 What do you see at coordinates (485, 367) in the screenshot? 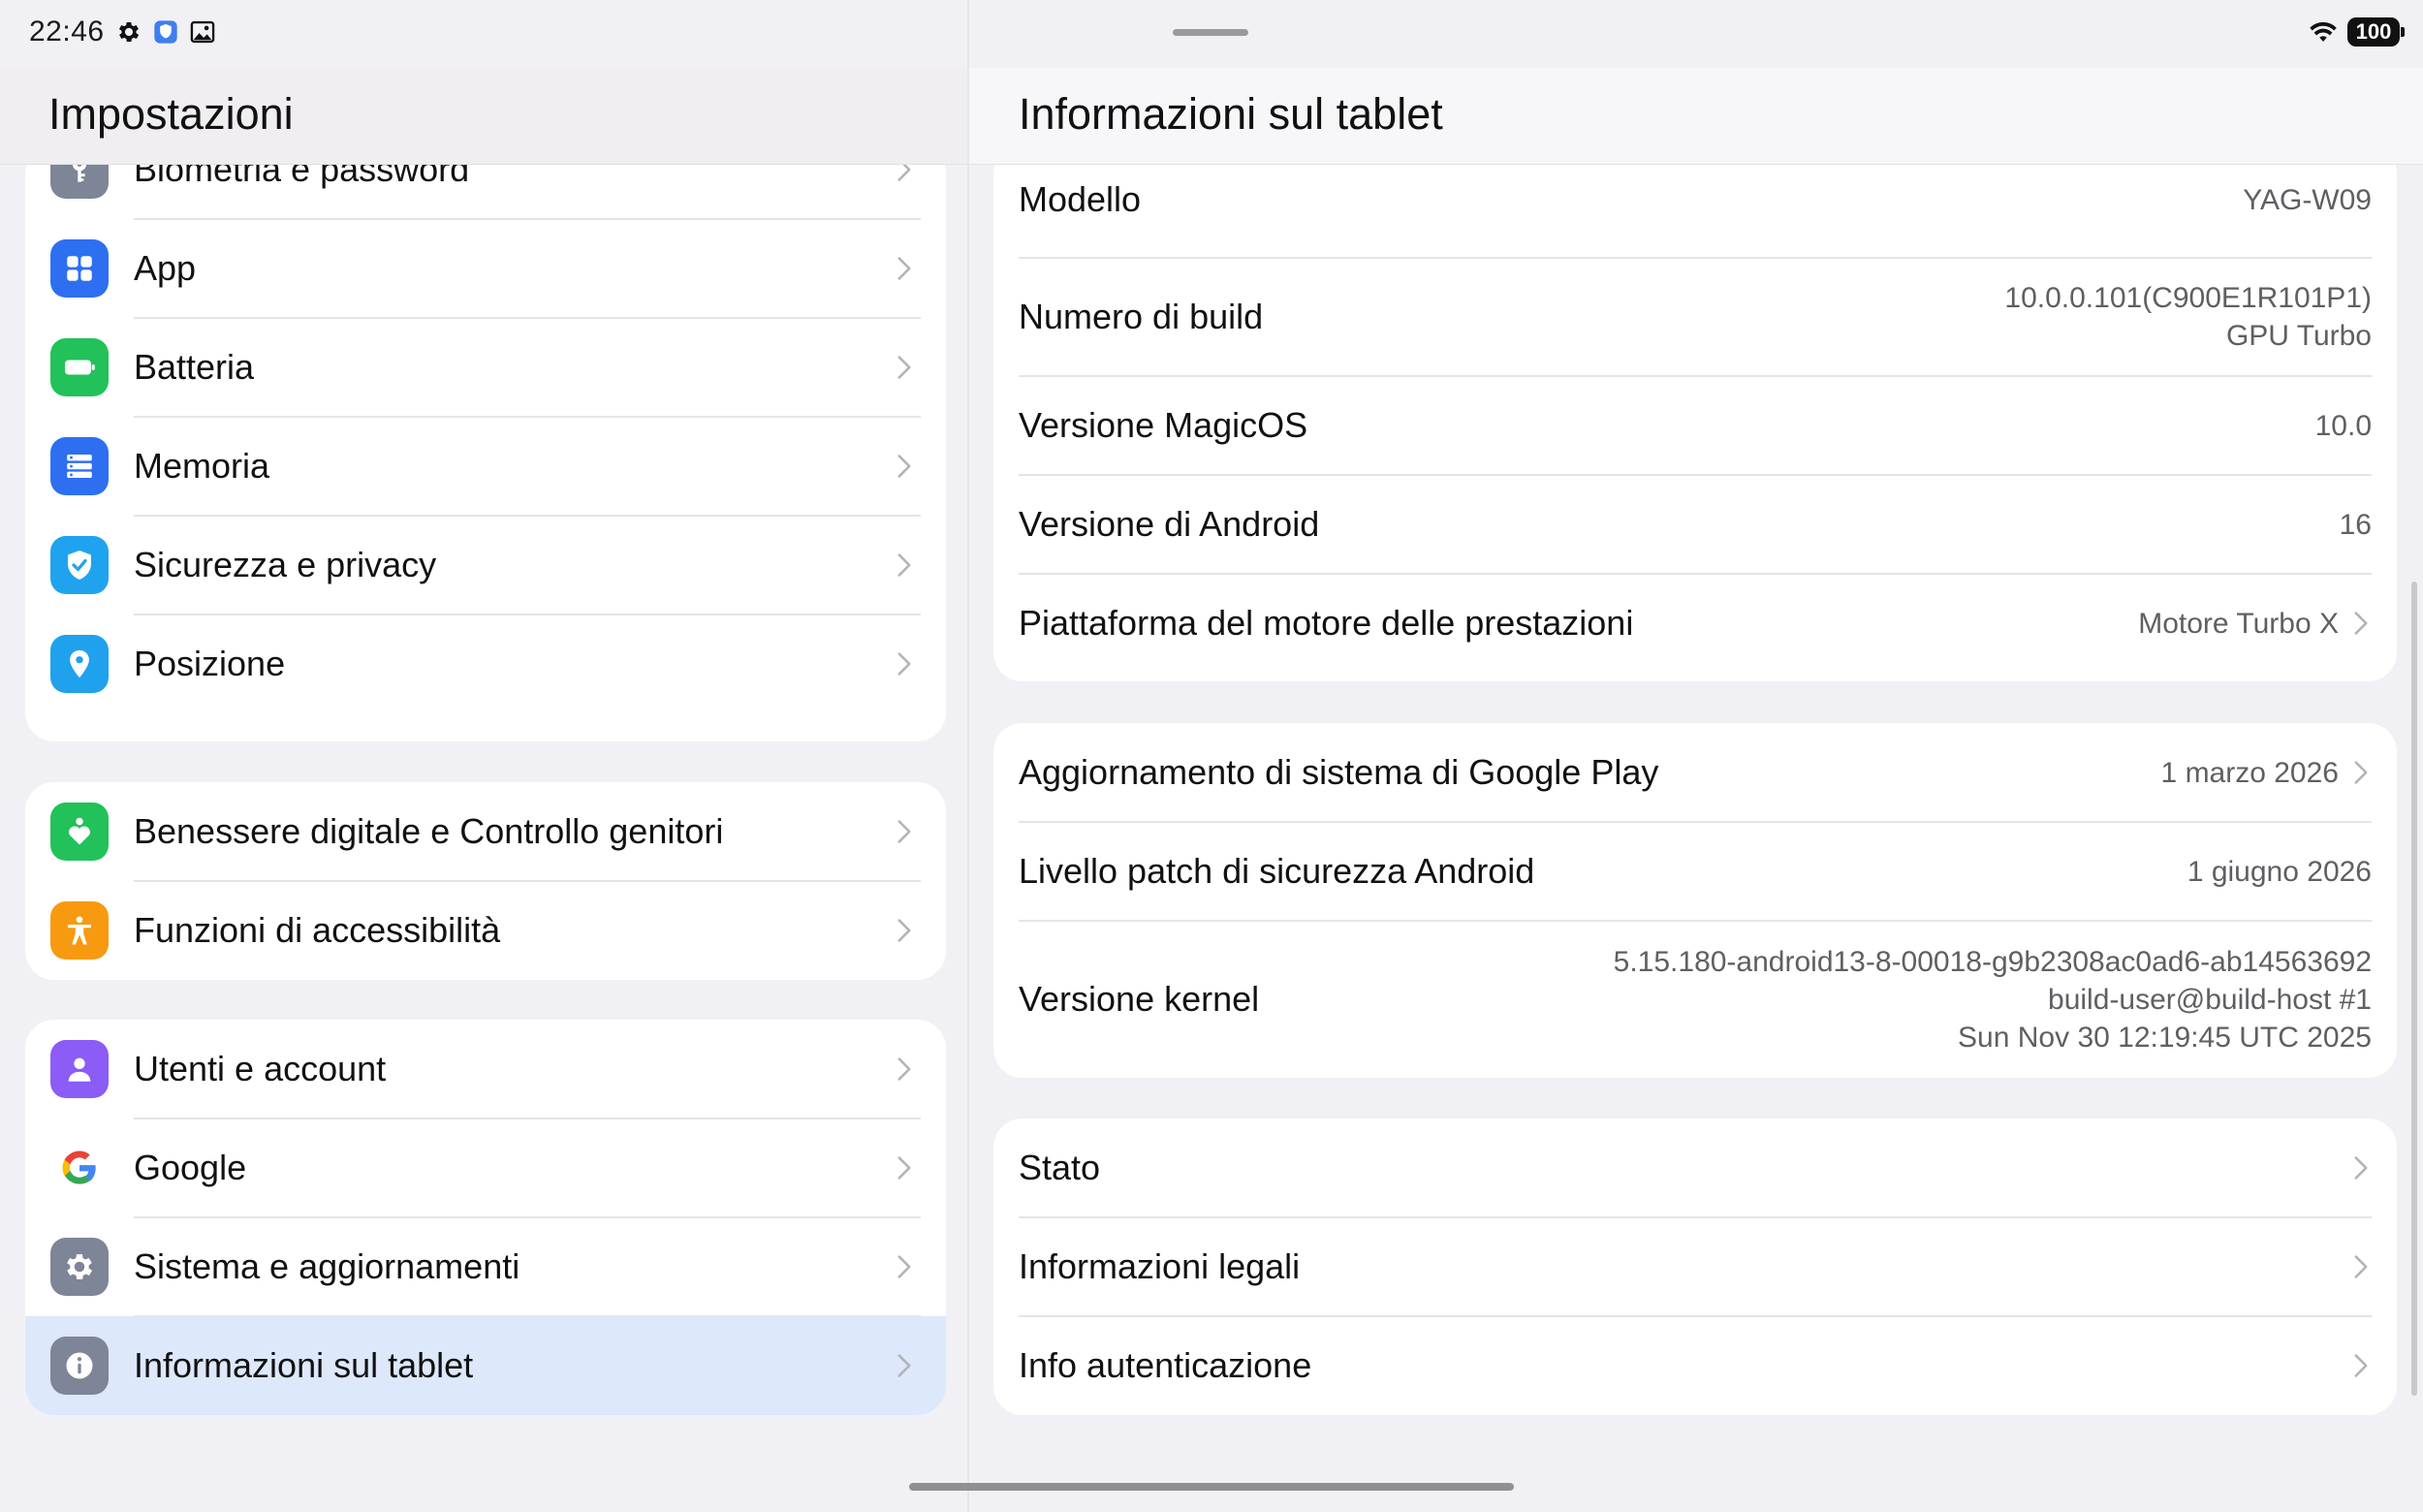
I see `sidebar-item-batteria: Batteria` at bounding box center [485, 367].